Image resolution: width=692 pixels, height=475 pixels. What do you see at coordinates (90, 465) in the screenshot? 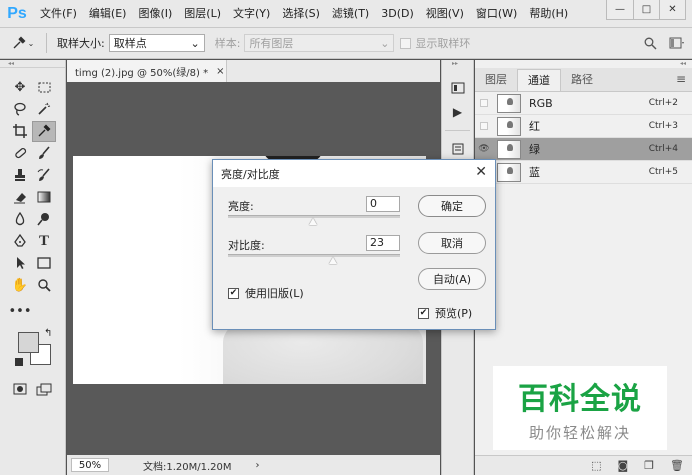
I see `zoom-level-field: 50%` at bounding box center [90, 465].